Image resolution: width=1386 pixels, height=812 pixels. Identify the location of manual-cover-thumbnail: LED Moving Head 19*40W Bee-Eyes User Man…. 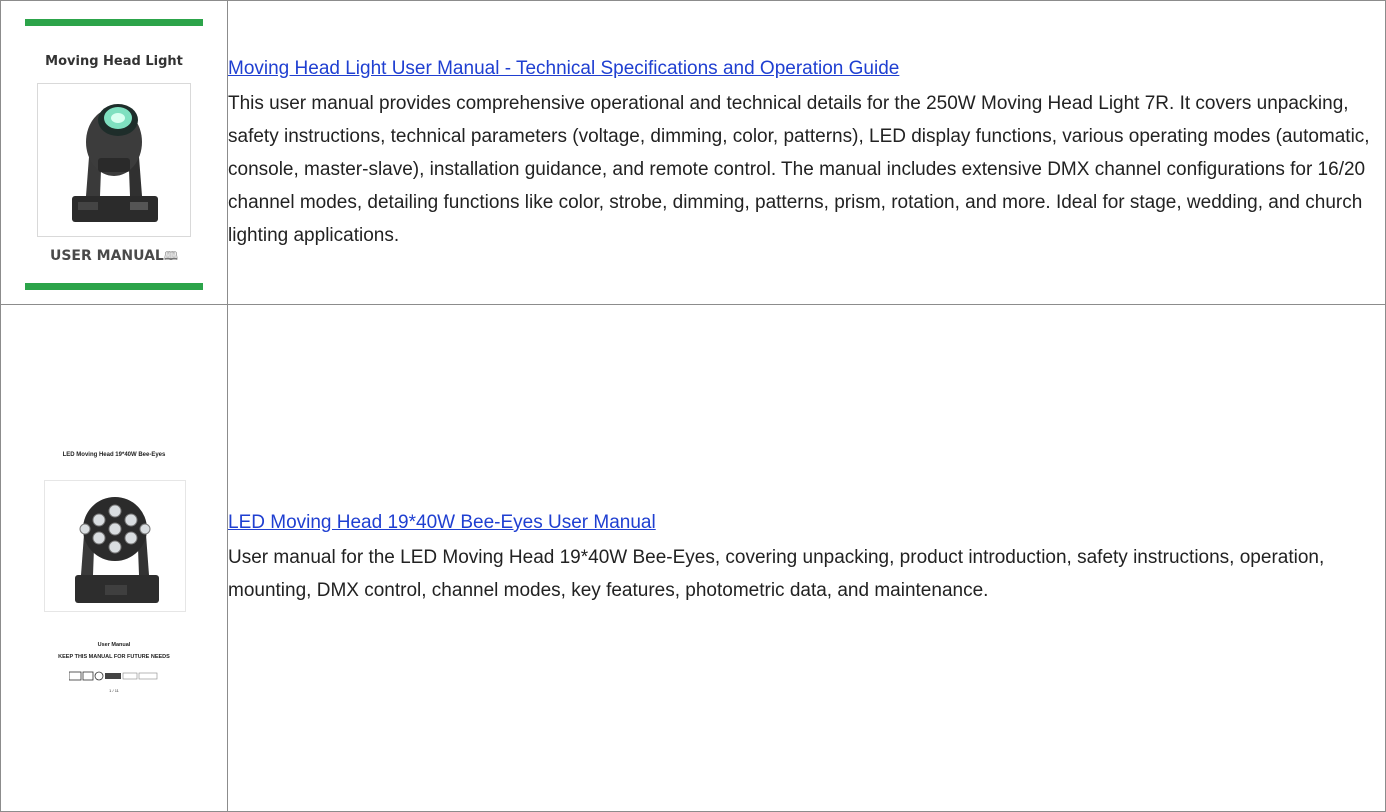
(114, 558).